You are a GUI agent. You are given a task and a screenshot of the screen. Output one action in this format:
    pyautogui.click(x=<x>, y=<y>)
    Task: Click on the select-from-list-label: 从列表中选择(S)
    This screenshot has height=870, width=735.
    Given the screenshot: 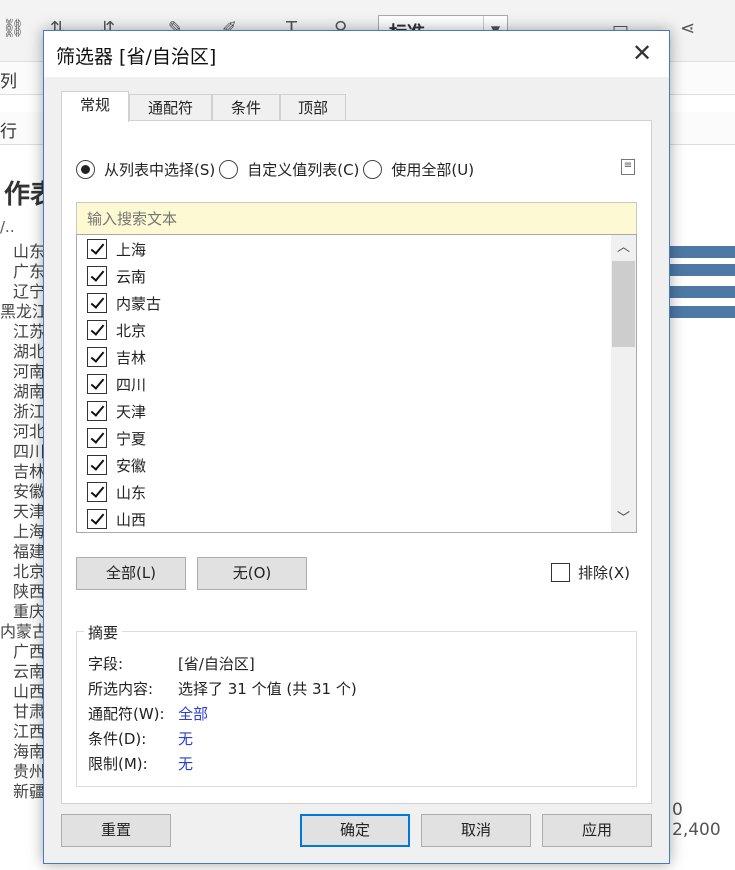 What is the action you would take?
    pyautogui.click(x=159, y=169)
    